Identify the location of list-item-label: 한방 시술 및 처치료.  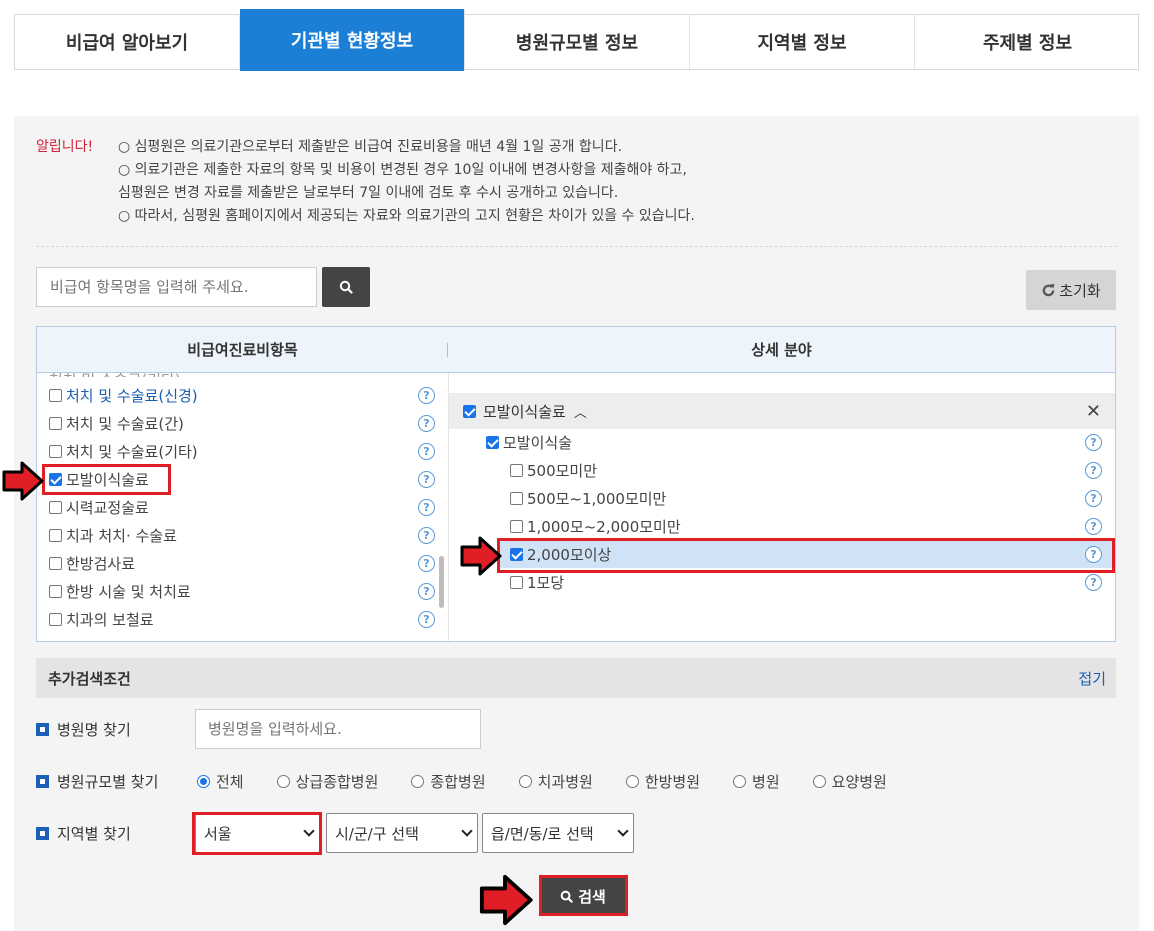
(128, 591).